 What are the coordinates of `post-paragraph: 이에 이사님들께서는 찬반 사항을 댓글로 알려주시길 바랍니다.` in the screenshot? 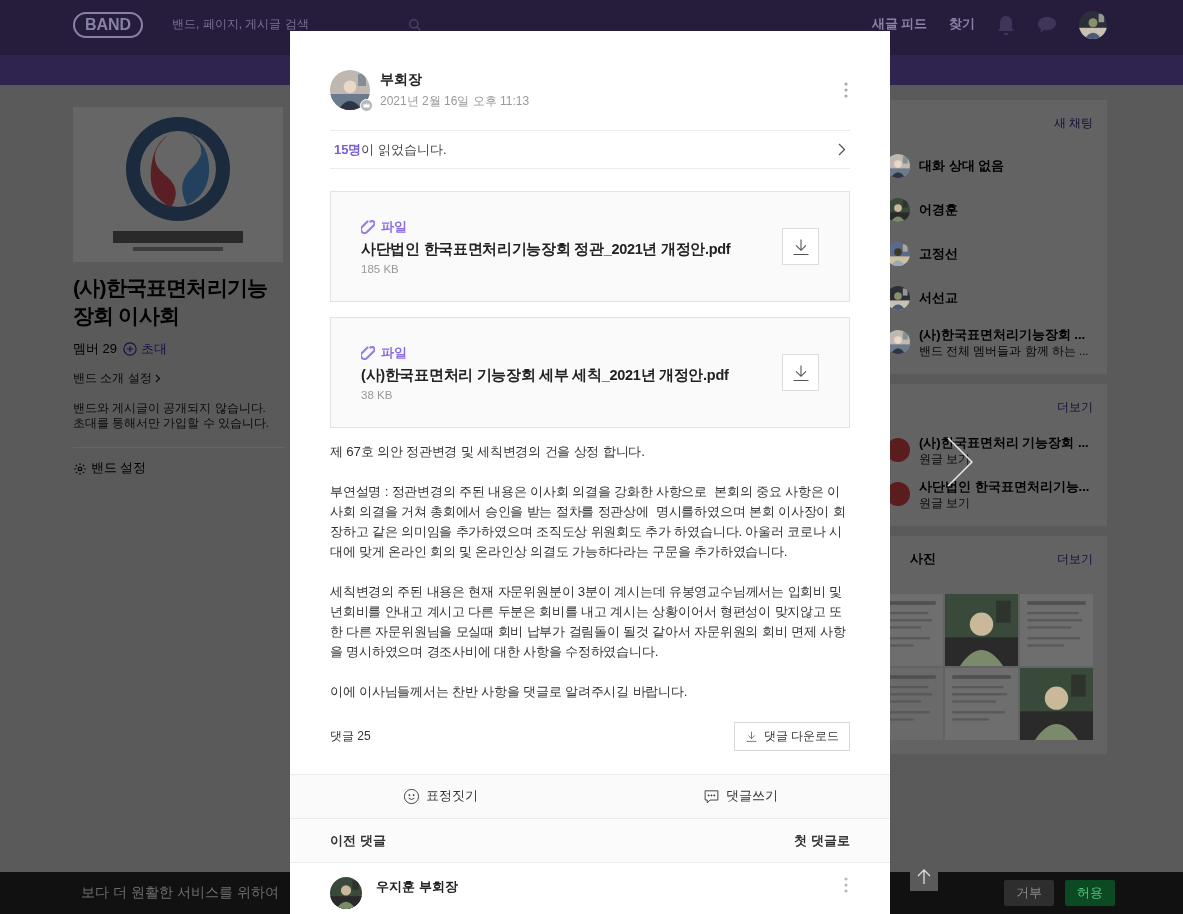 It's located at (509, 692).